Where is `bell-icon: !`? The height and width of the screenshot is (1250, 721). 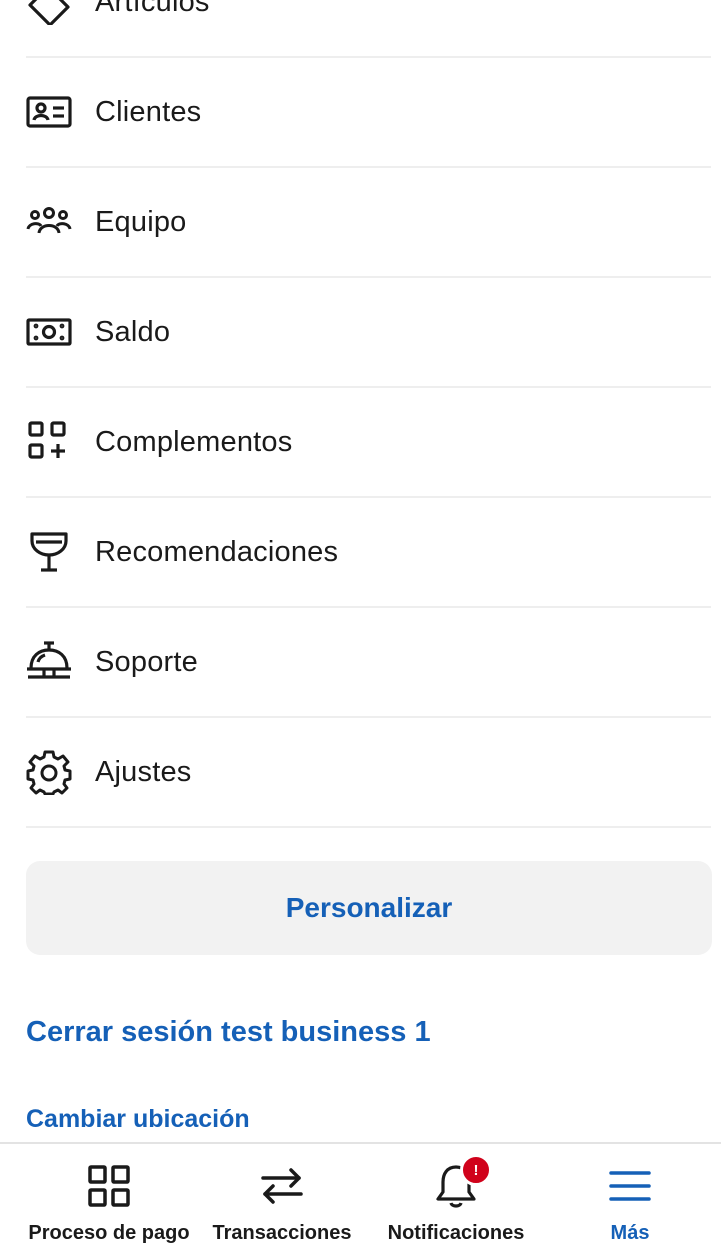
bell-icon: ! is located at coordinates (462, 1182).